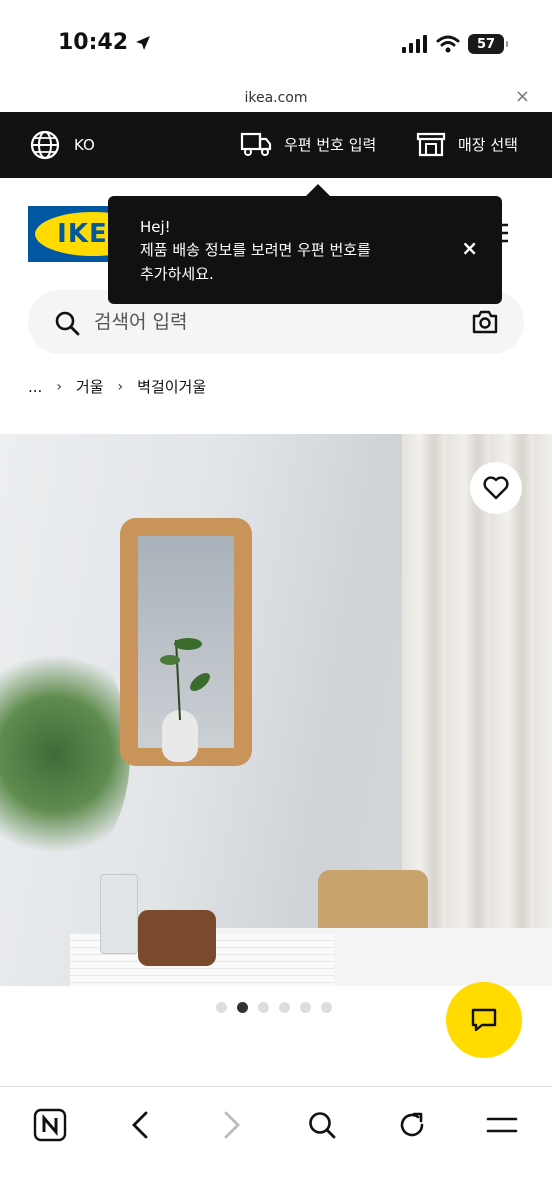  I want to click on zip-code-button: 우편 번호 입력, so click(308, 144).